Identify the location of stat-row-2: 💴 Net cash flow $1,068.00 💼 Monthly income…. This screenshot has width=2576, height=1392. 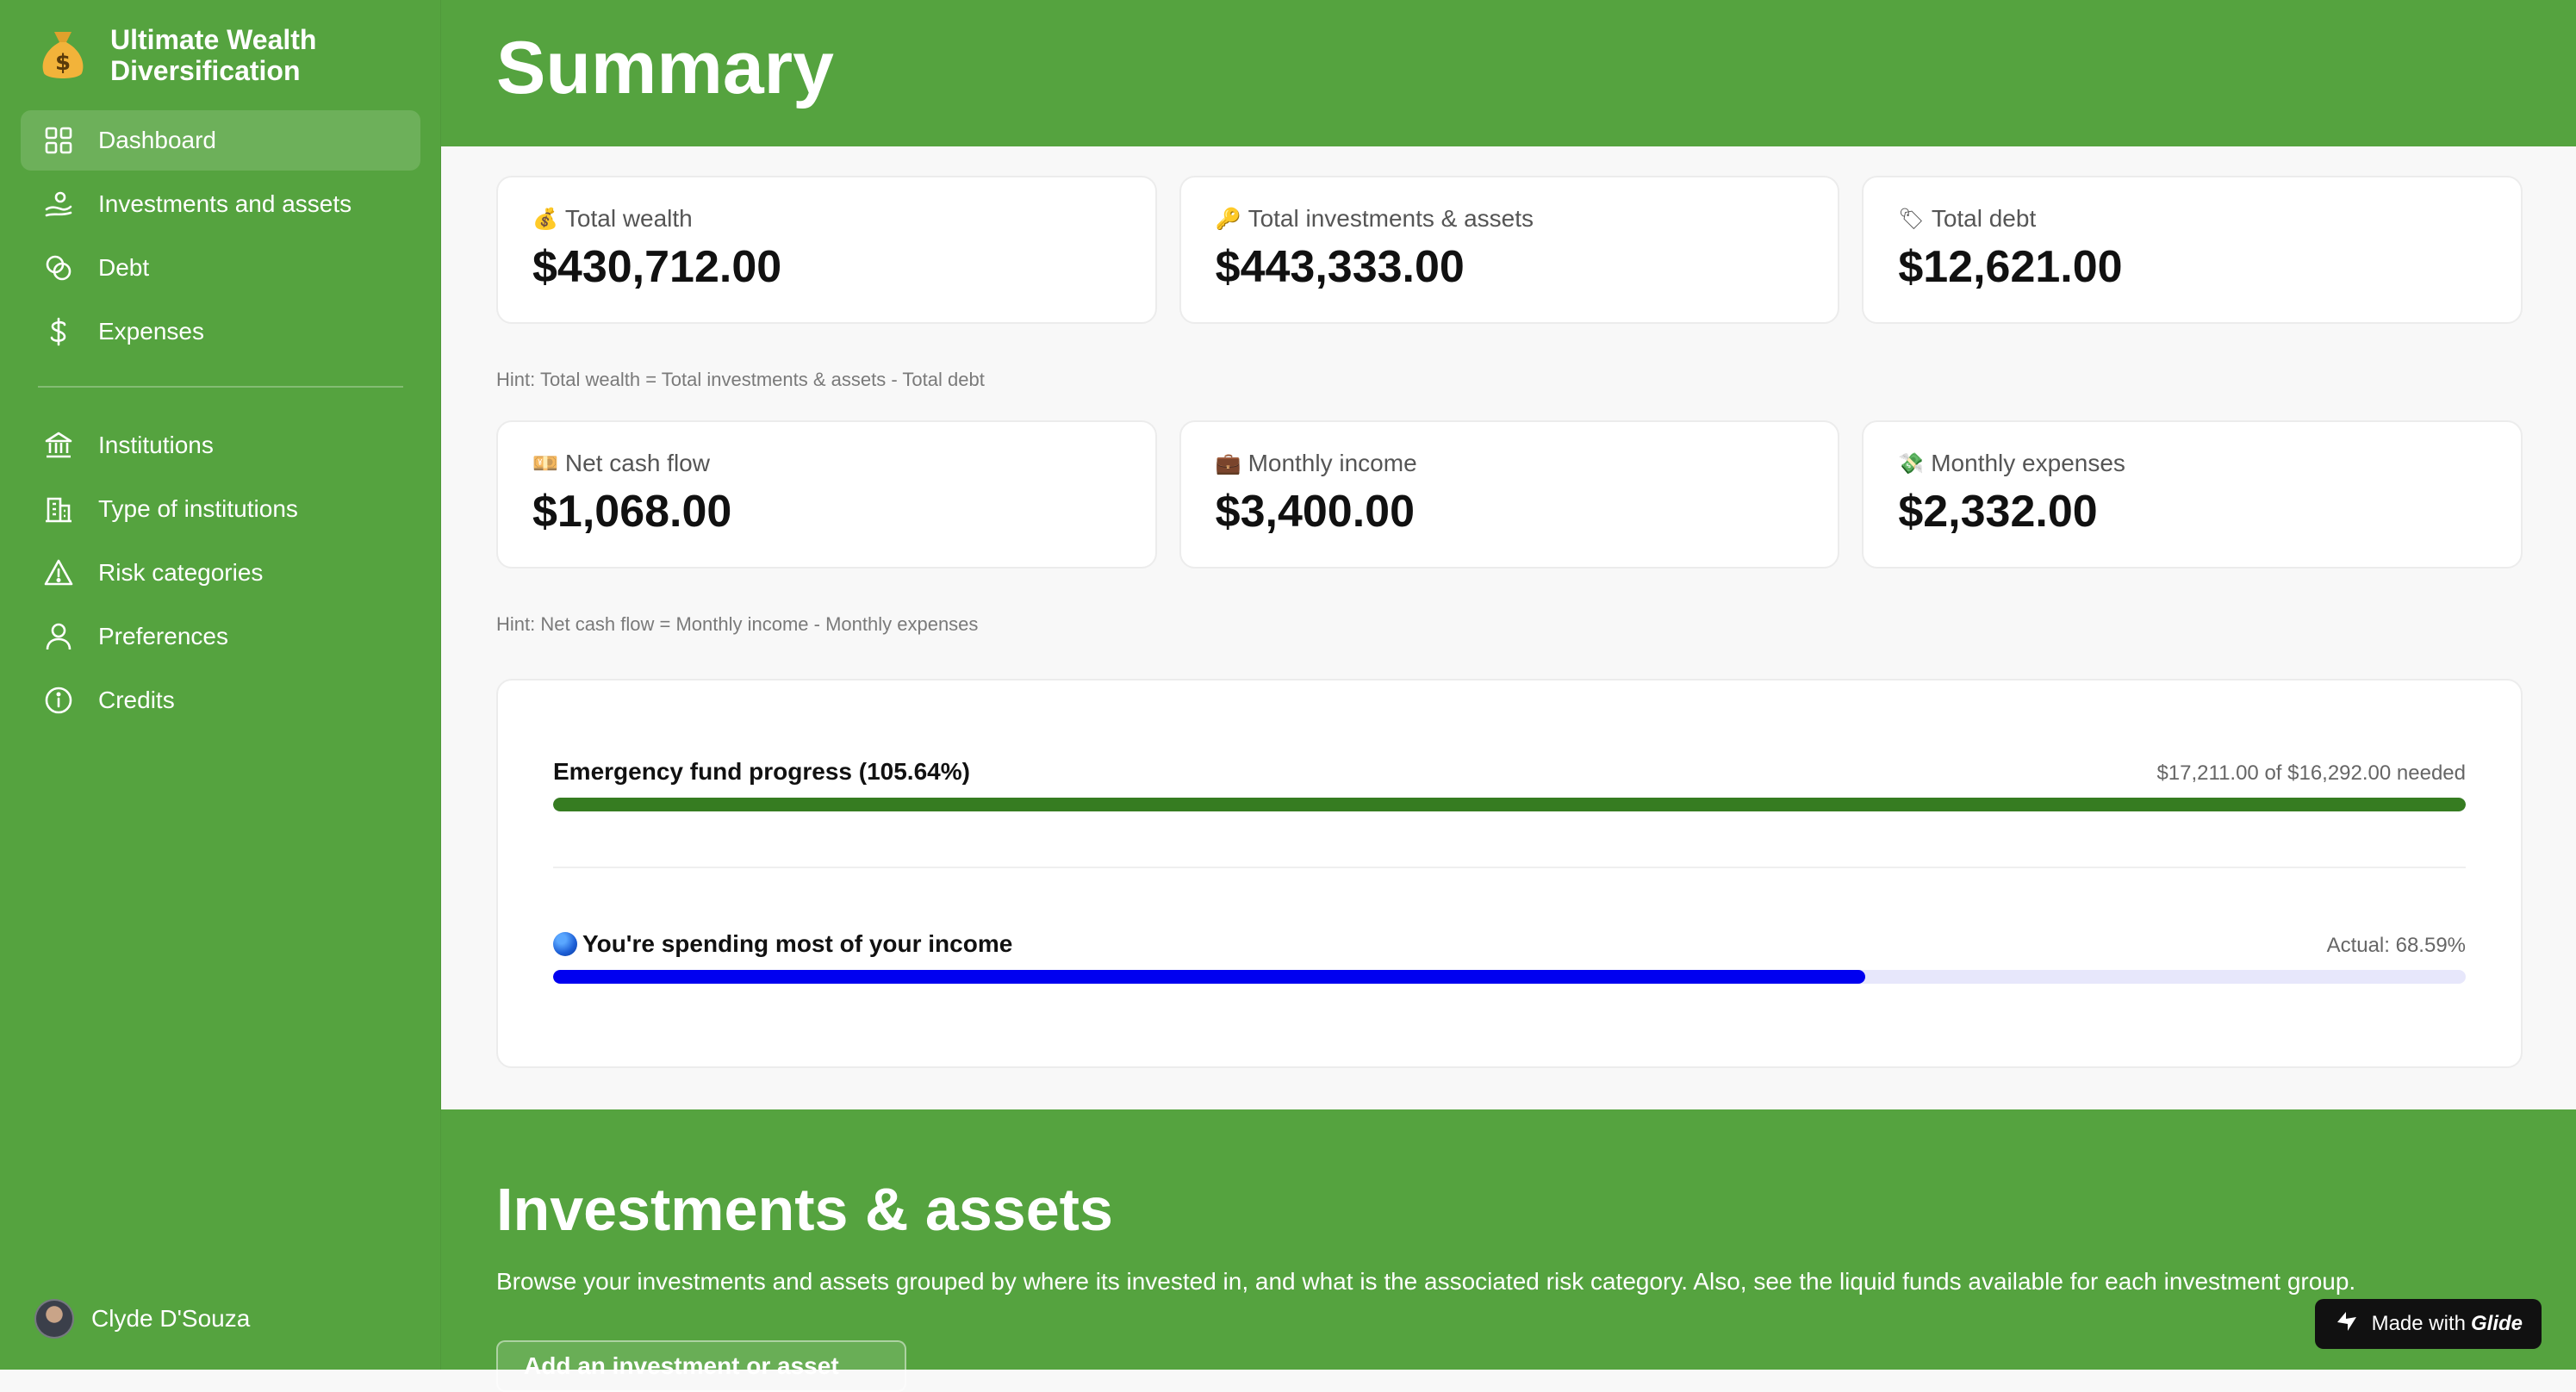
(1510, 494).